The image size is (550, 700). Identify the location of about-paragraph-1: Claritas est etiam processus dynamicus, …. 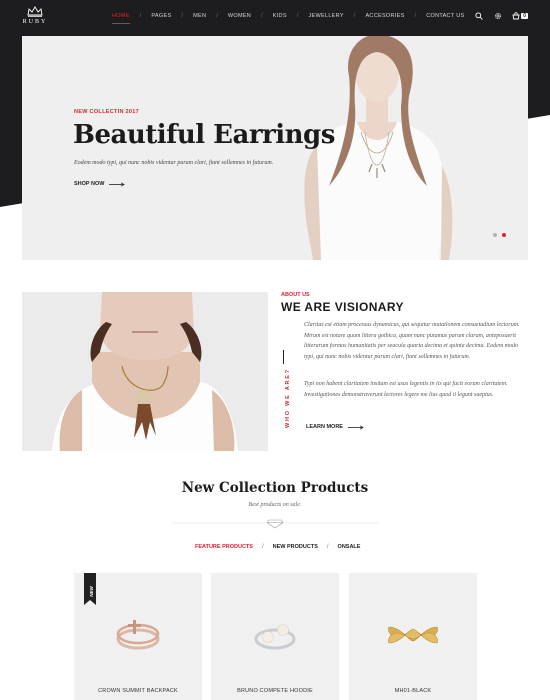
(412, 341).